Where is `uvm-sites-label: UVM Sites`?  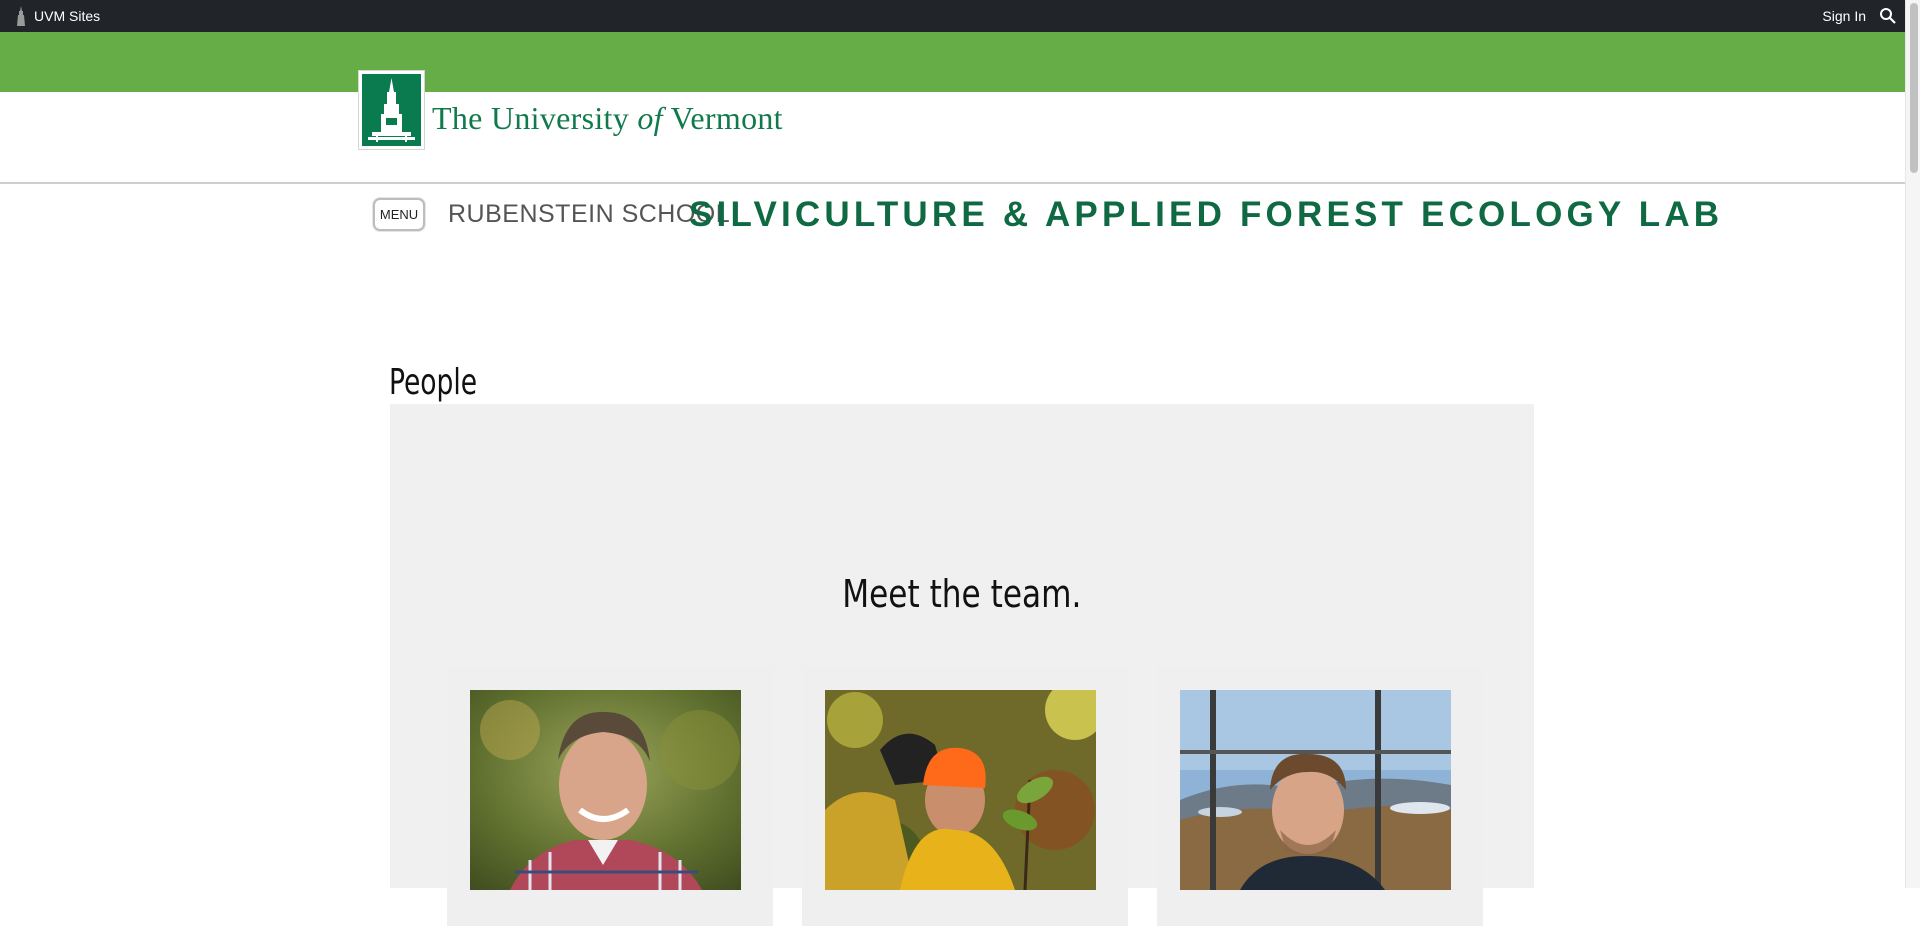
uvm-sites-label: UVM Sites is located at coordinates (67, 16).